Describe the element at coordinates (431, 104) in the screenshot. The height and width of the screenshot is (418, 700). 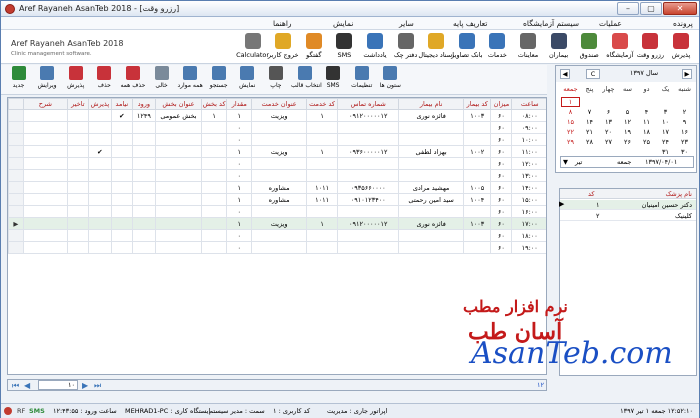
I see `column-header: نام بیمار` at that location.